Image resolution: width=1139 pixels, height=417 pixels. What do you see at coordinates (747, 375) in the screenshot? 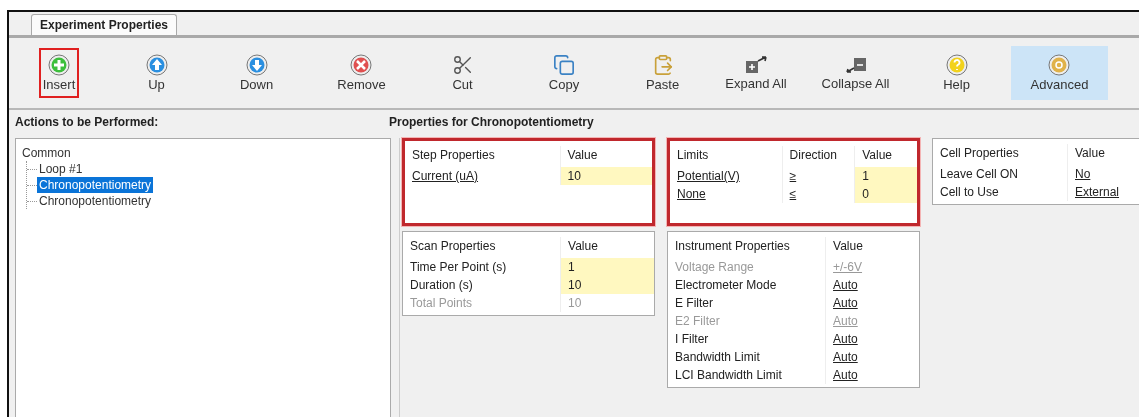
I see `property-name: LCI Bandwidth Limit` at bounding box center [747, 375].